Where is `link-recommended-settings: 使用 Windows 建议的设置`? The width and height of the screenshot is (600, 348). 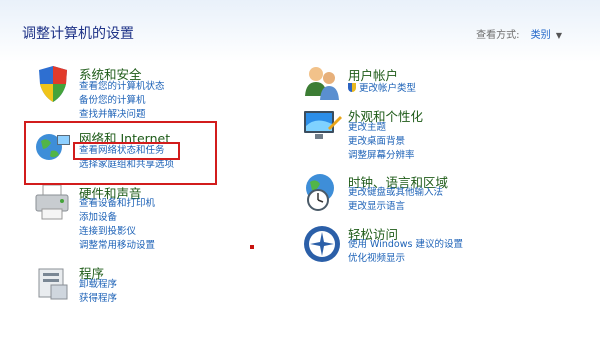 link-recommended-settings: 使用 Windows 建议的设置 is located at coordinates (405, 245).